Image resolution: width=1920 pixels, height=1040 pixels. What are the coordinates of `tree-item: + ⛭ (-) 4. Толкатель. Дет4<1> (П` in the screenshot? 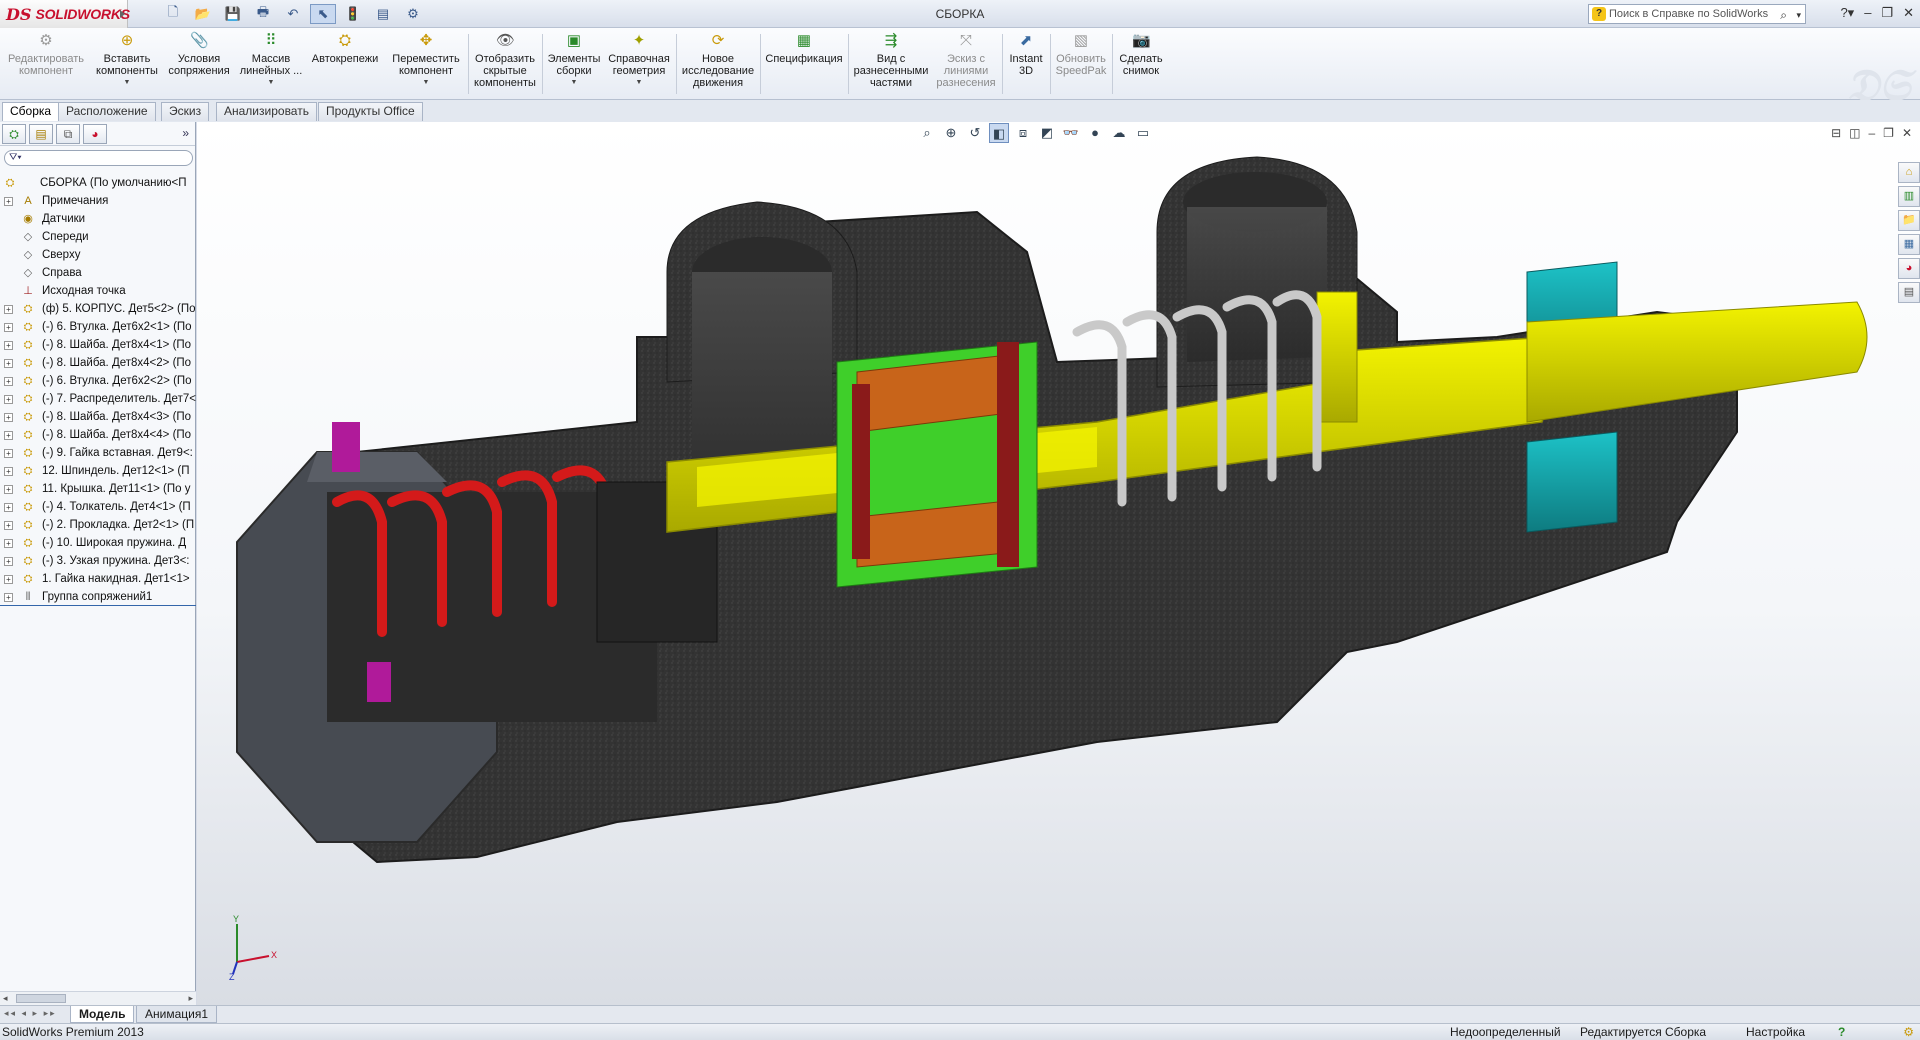 It's located at (98, 507).